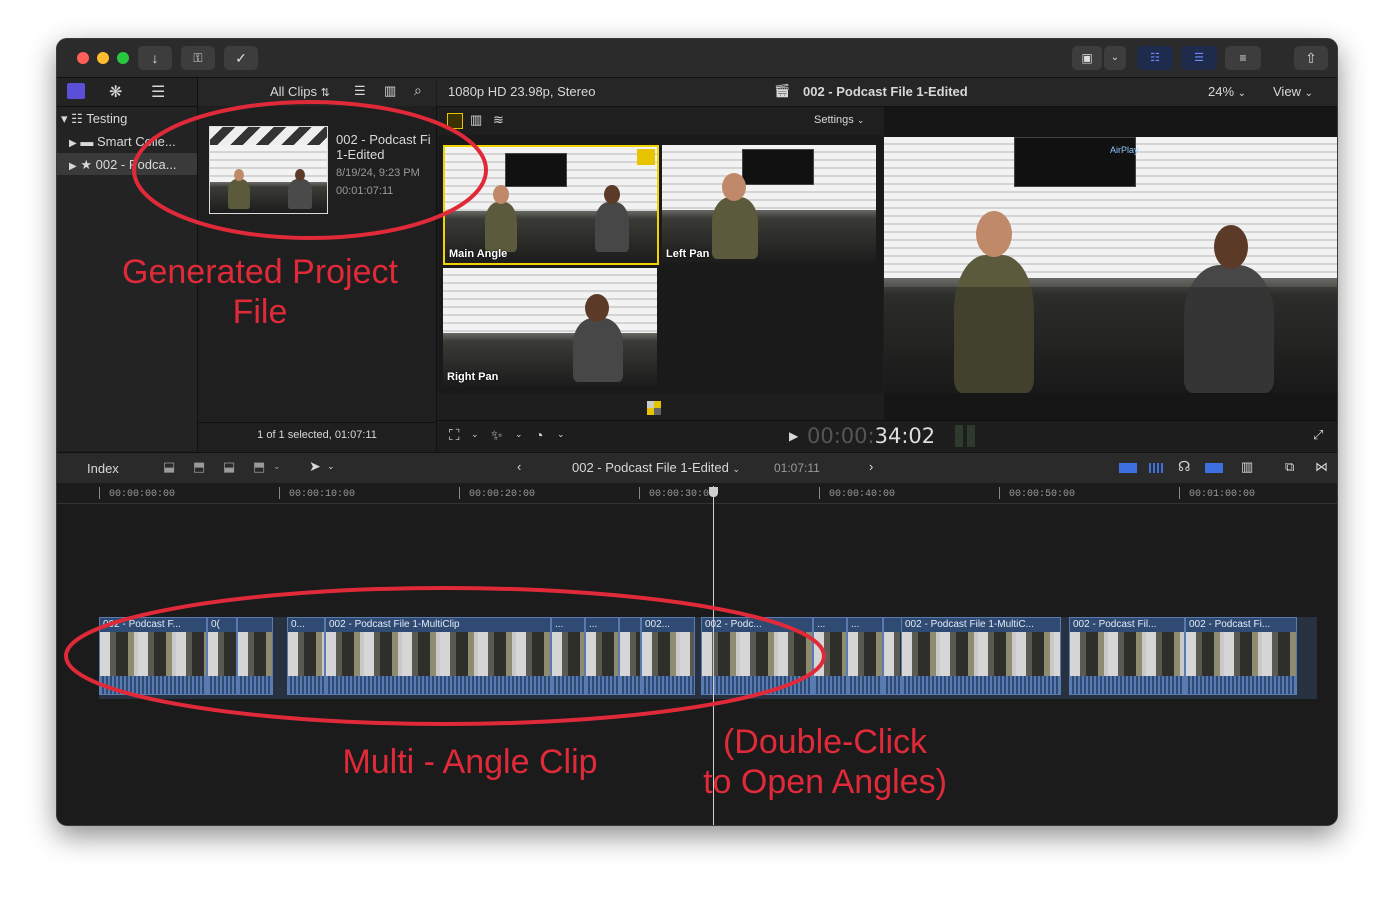 Image resolution: width=1392 pixels, height=899 pixels. I want to click on viewer-display-icon: ▣, so click(1087, 58).